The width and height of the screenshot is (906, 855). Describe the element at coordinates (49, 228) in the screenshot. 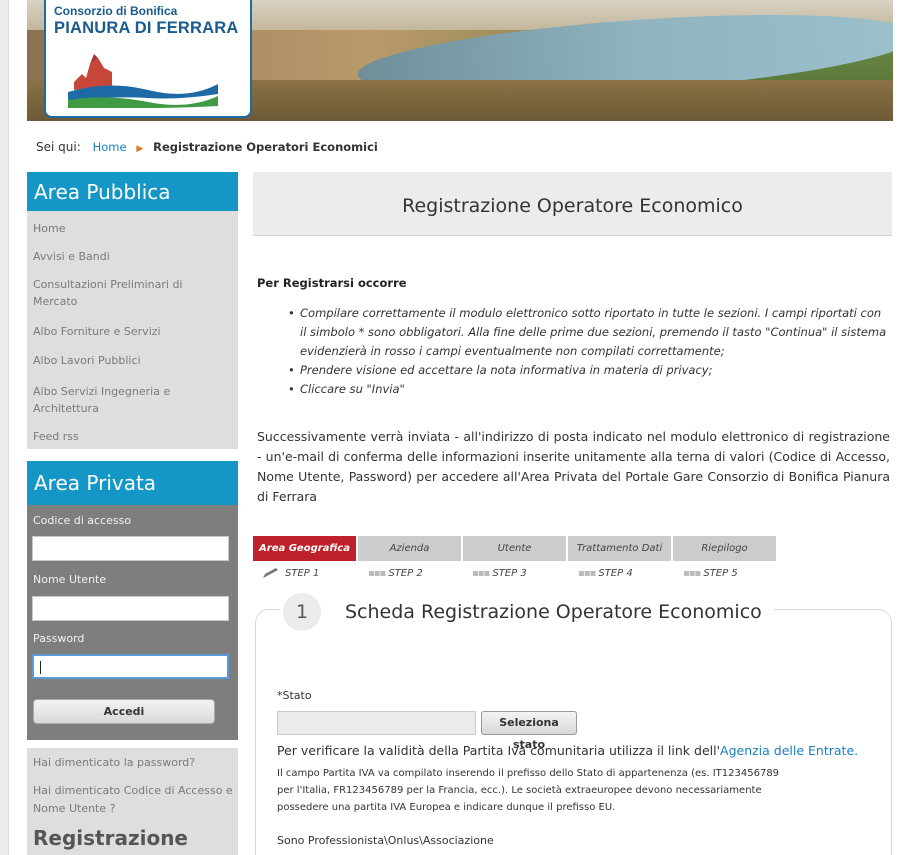

I see `sidebar-item-home: Home` at that location.